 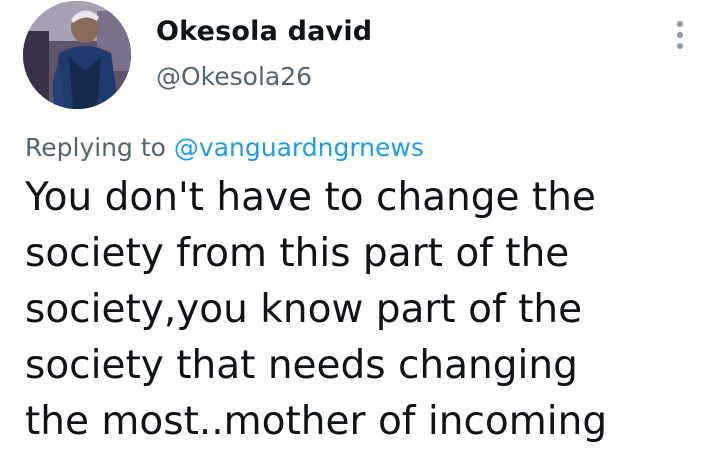 I want to click on replying-to-label: Replying to, so click(x=95, y=147).